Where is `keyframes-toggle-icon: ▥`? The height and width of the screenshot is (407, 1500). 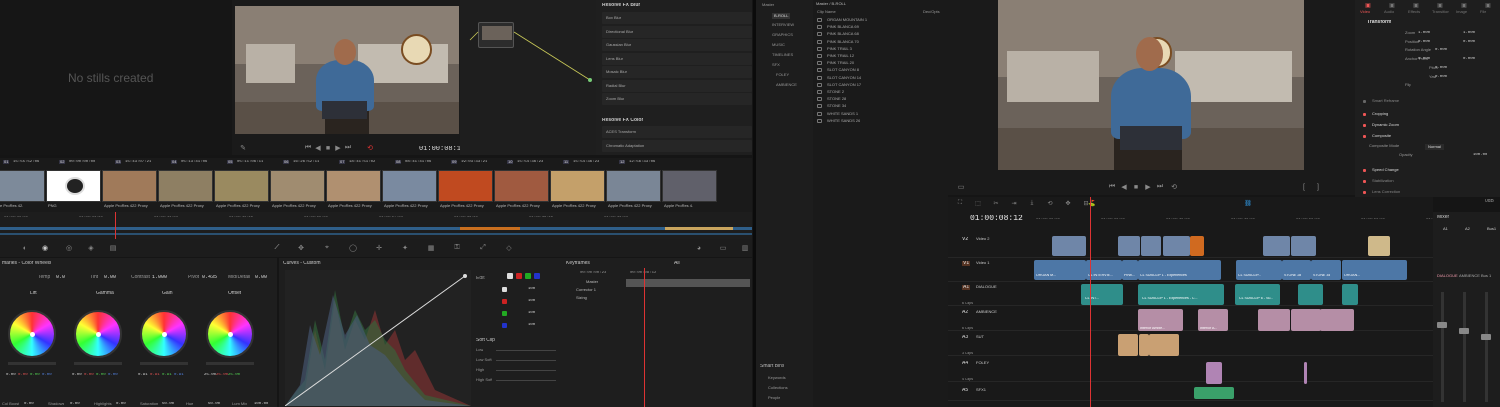
keyframes-toggle-icon: ▥ is located at coordinates (745, 248).